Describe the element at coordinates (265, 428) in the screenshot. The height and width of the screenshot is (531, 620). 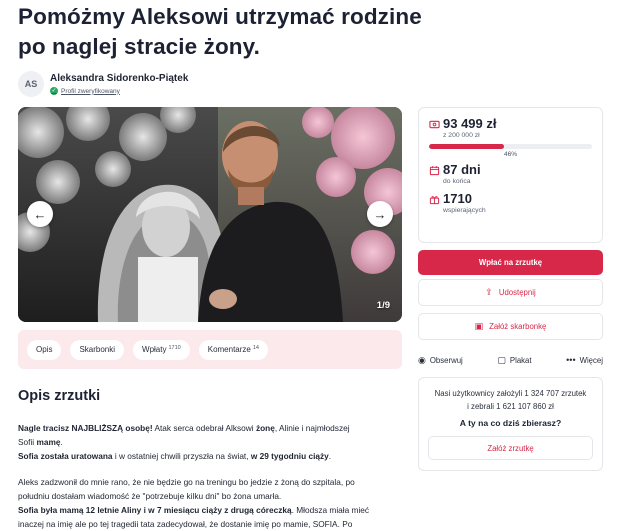
I see `desc-bold: żonę` at that location.